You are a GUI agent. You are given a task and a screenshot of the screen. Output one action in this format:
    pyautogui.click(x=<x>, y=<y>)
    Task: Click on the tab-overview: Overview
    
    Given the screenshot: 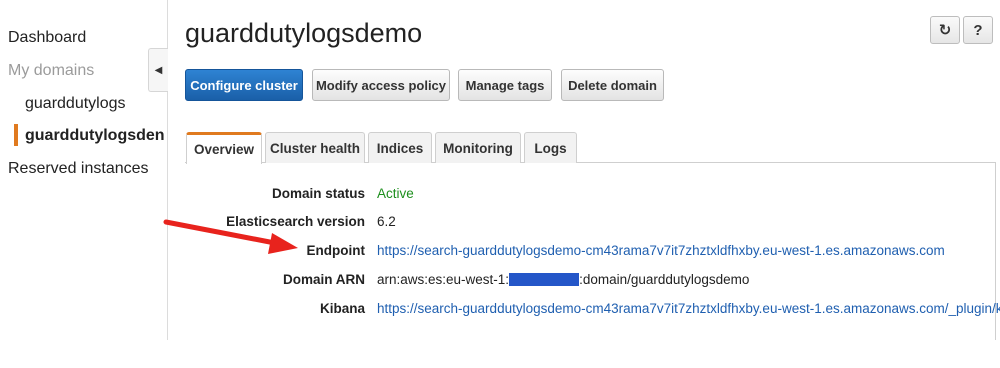 What is the action you would take?
    pyautogui.click(x=224, y=148)
    